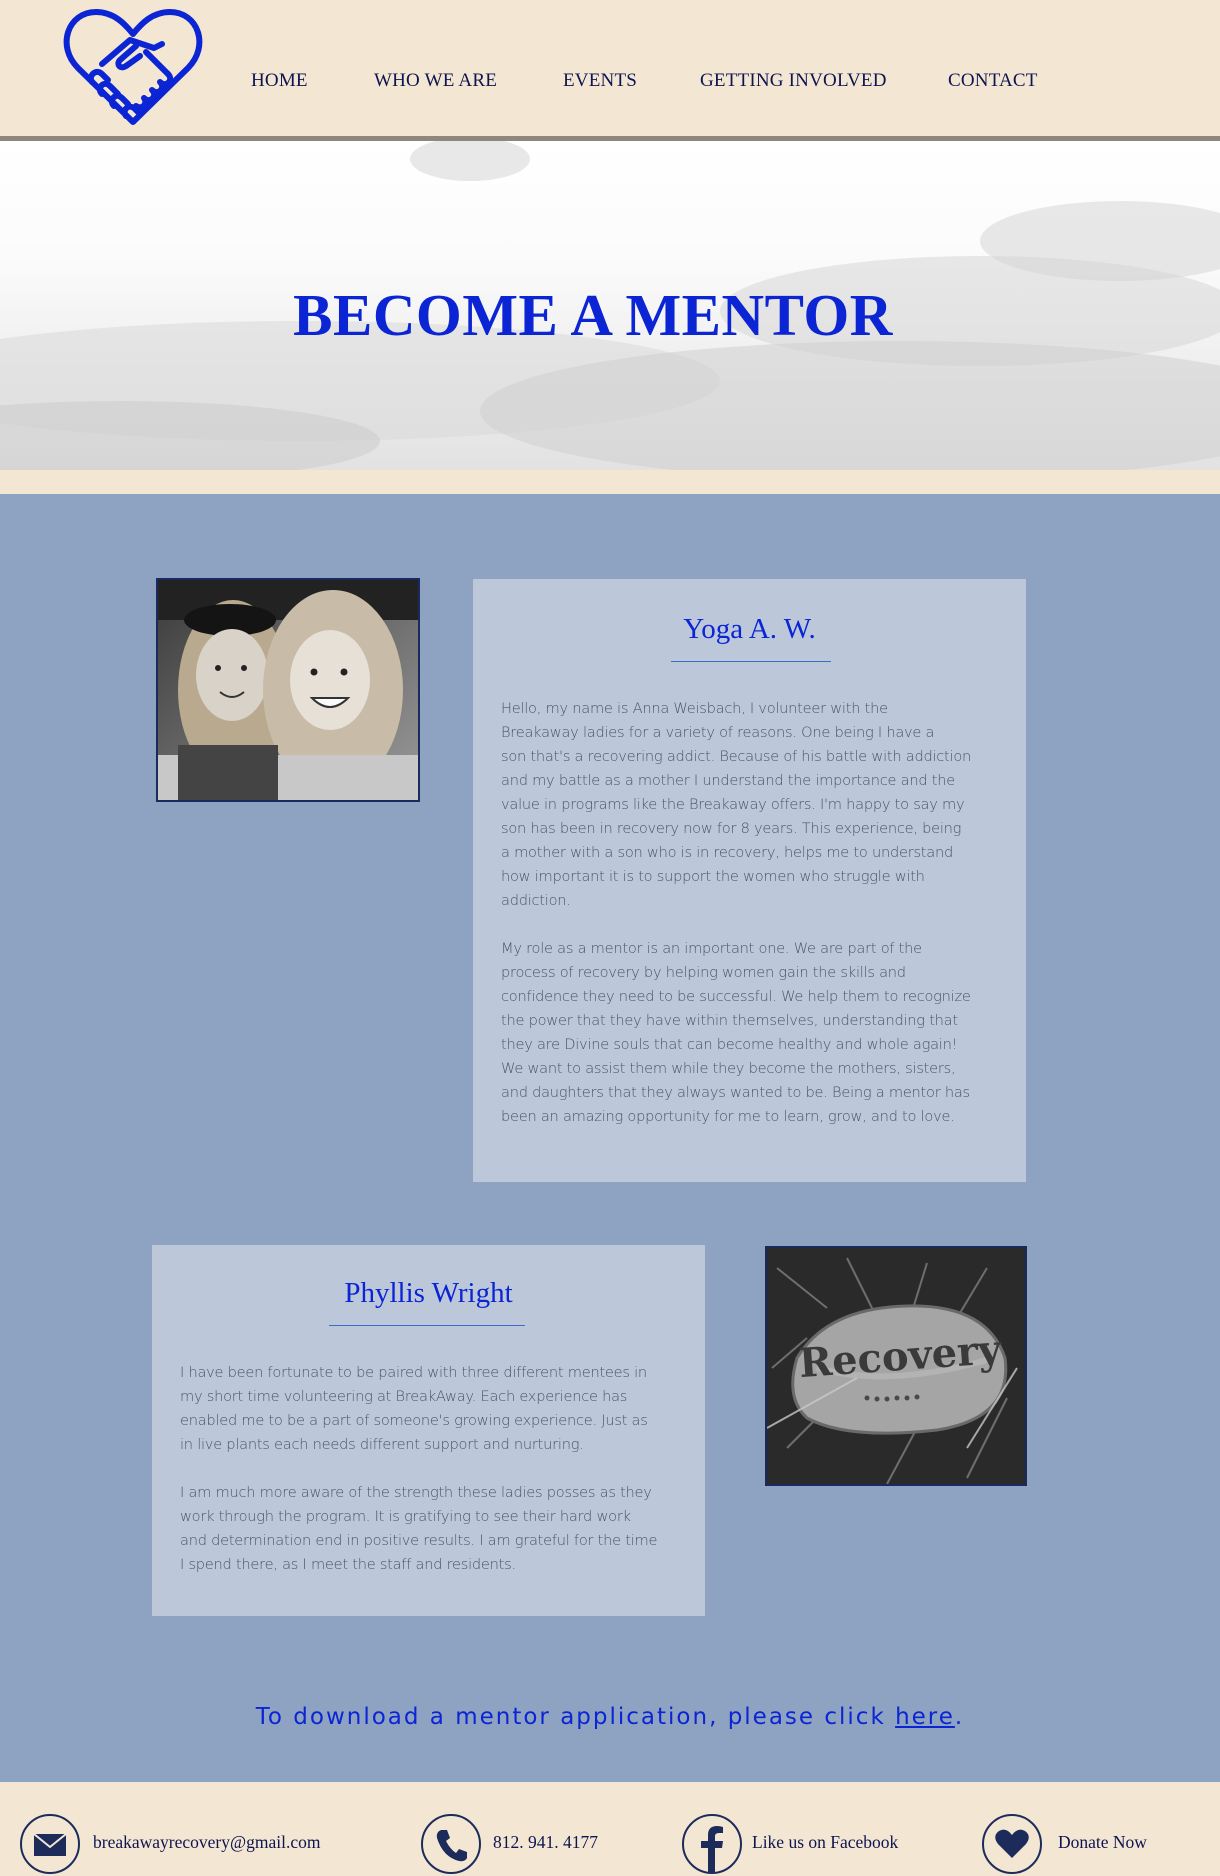 This screenshot has height=1876, width=1220. What do you see at coordinates (451, 1844) in the screenshot?
I see `phone-icon` at bounding box center [451, 1844].